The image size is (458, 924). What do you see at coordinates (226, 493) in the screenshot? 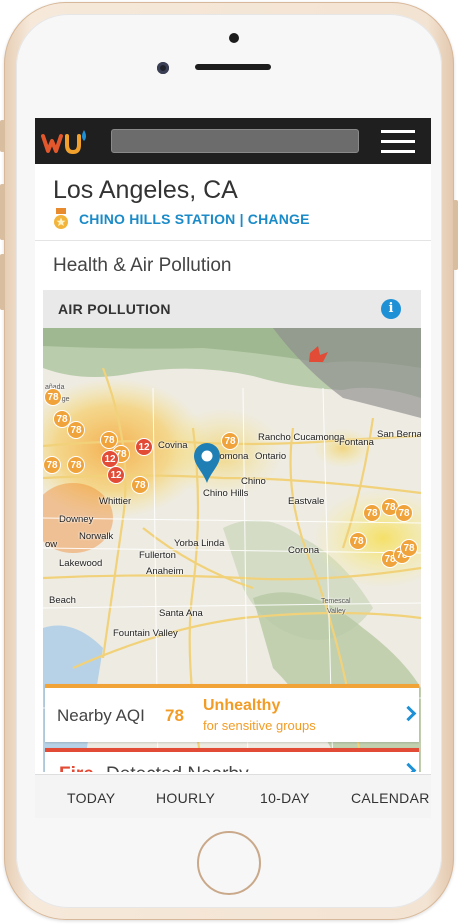
I see `map-label: Chino Hills` at bounding box center [226, 493].